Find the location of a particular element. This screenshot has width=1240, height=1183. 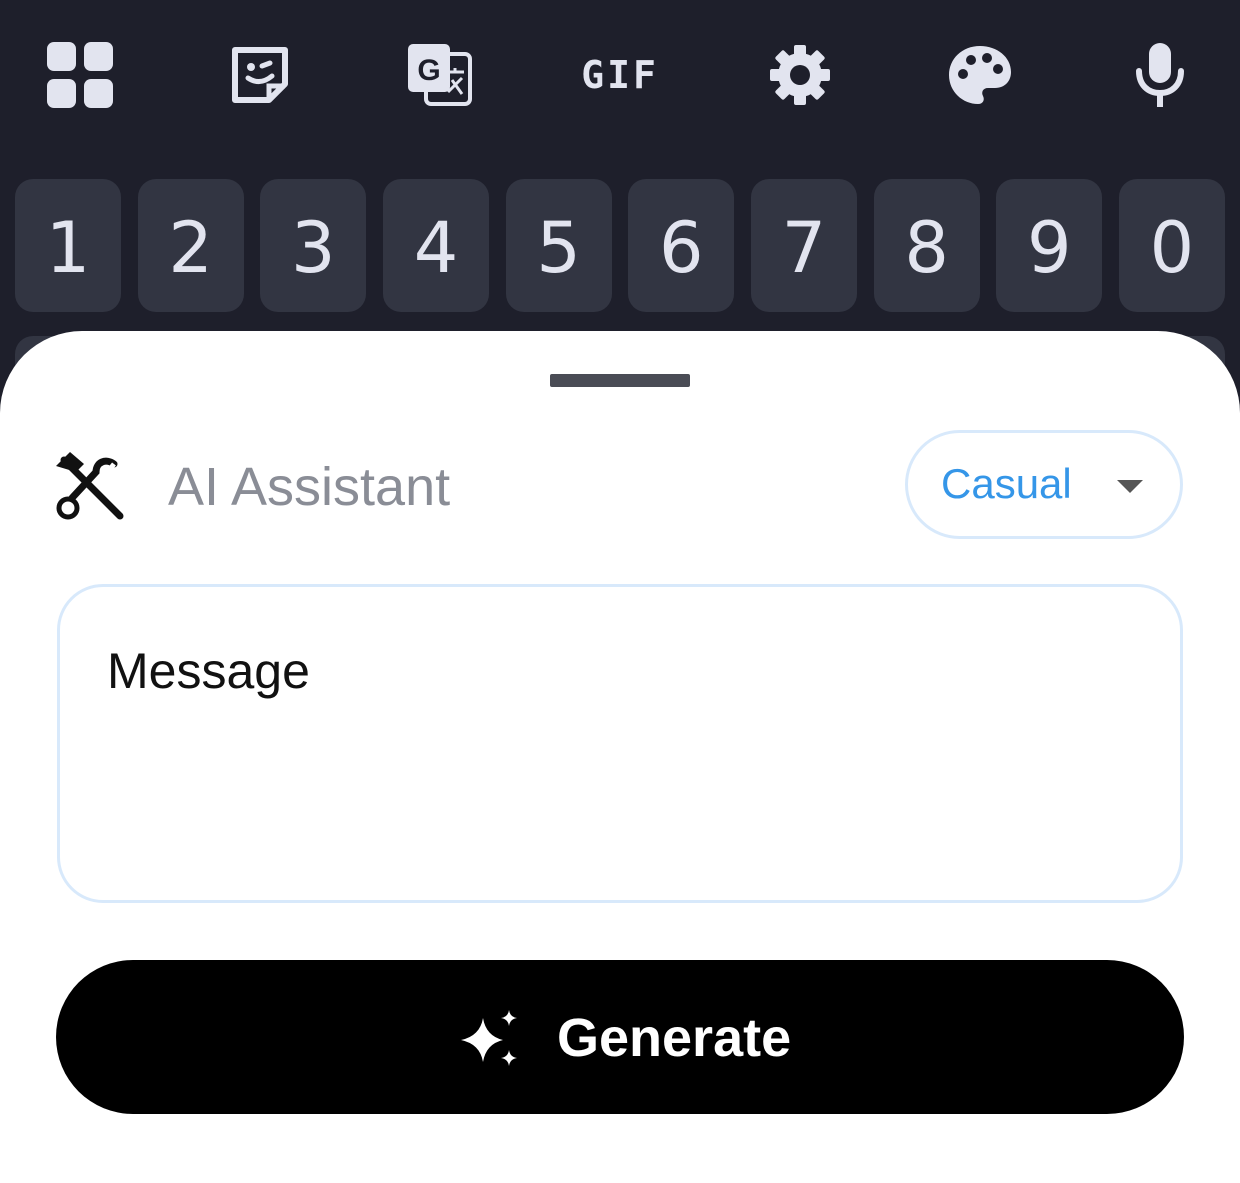

key-8: 8 is located at coordinates (926, 245).